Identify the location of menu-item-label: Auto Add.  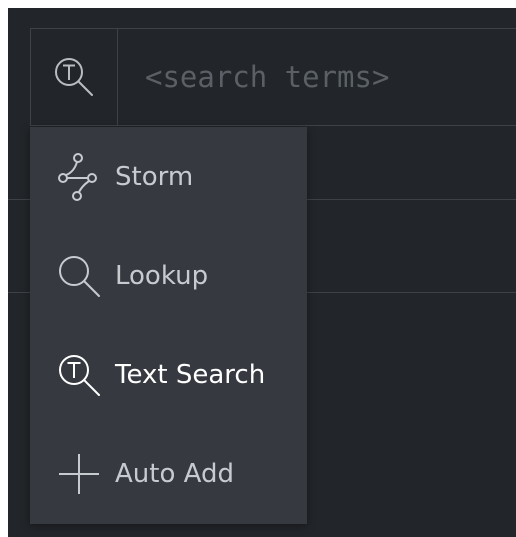
(174, 473).